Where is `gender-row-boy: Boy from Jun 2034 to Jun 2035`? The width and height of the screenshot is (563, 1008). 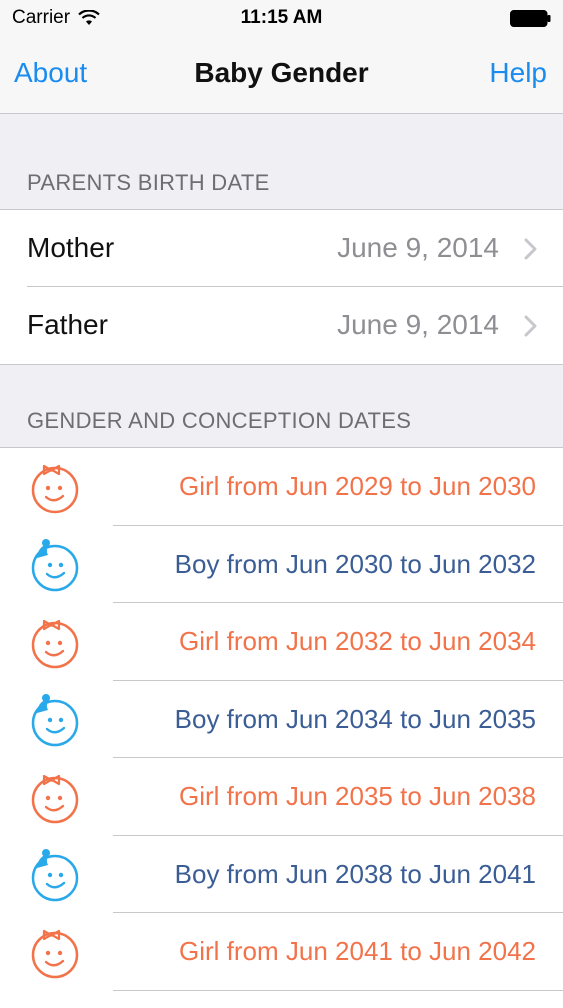 gender-row-boy: Boy from Jun 2034 to Jun 2035 is located at coordinates (281, 720).